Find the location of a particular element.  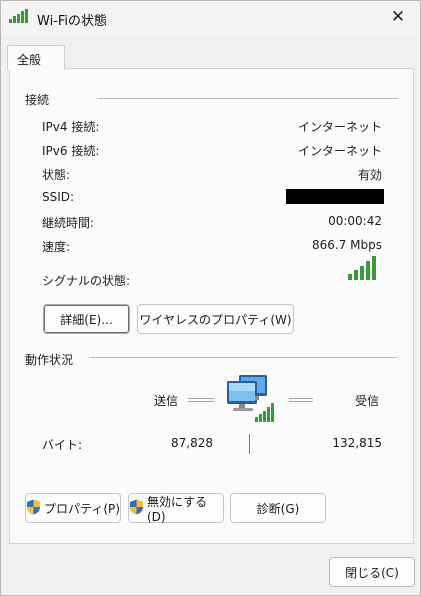

disable-button-label: 無効にする(D) is located at coordinates (177, 509).